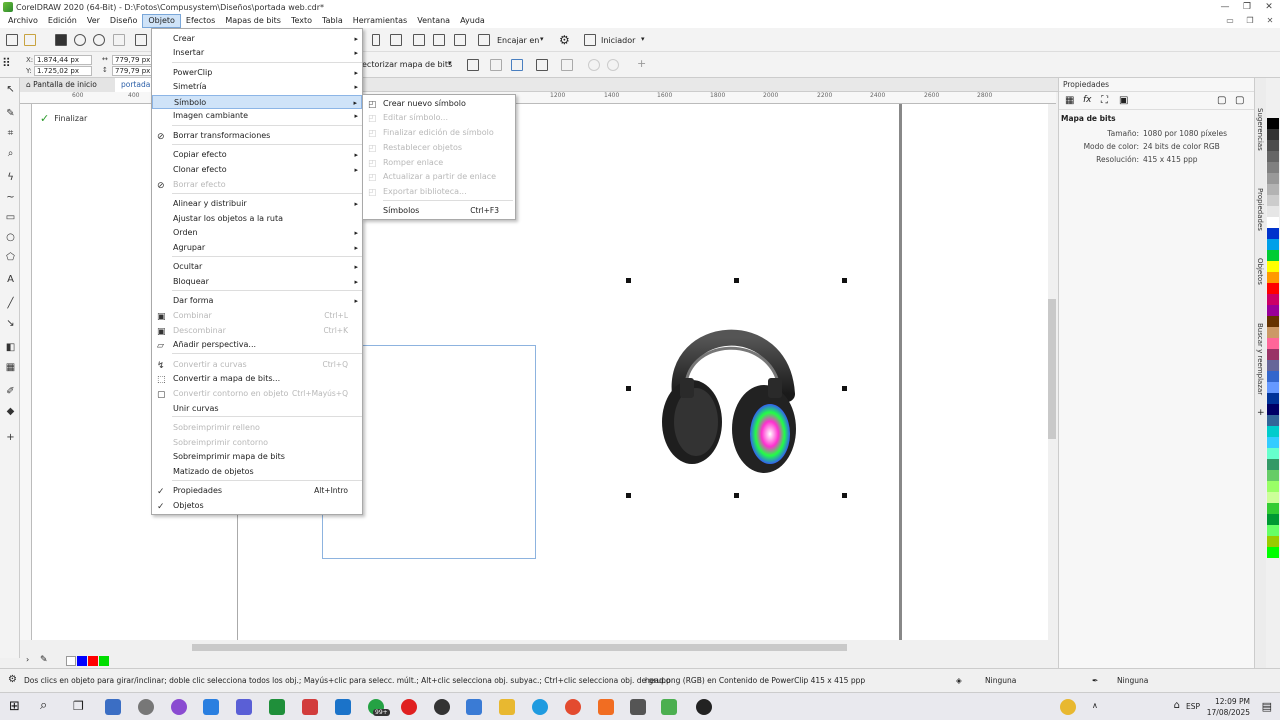 The height and width of the screenshot is (720, 1280). What do you see at coordinates (63, 118) in the screenshot?
I see `finalize-powerclip-button: ✓ Finalizar` at bounding box center [63, 118].